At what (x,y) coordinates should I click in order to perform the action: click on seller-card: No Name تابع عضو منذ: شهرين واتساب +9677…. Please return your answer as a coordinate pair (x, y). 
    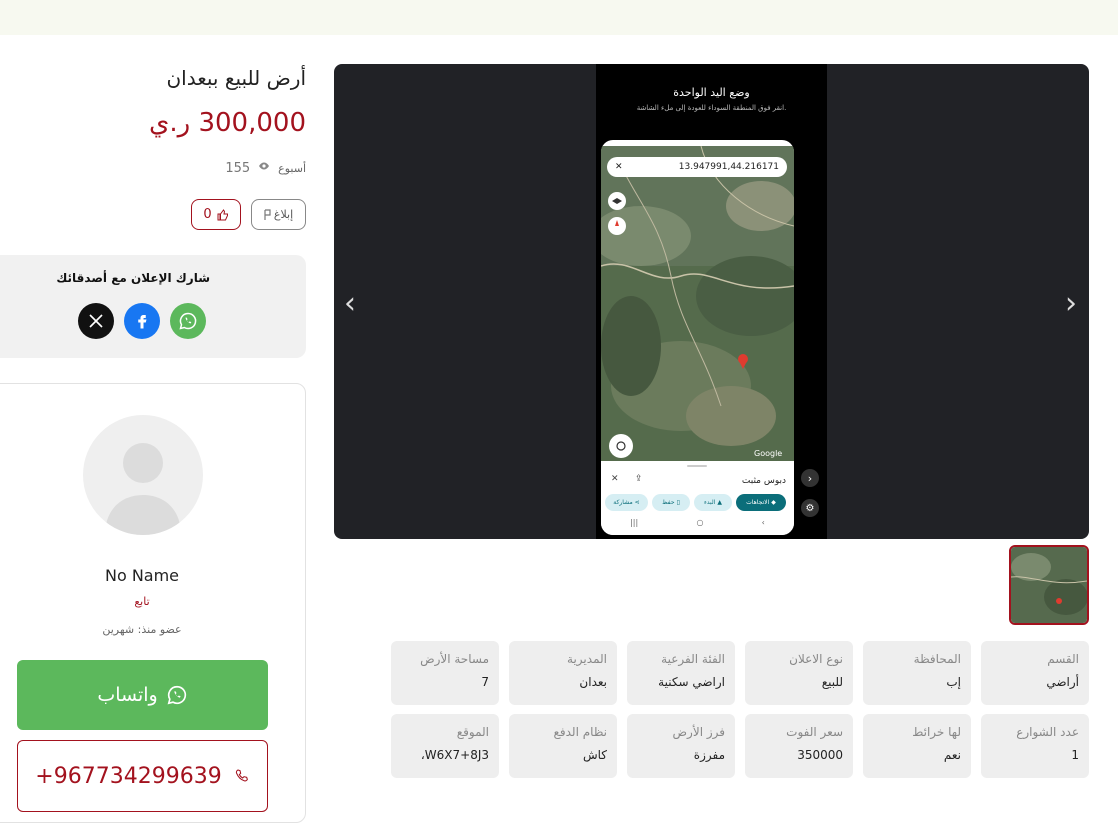
    Looking at the image, I should click on (153, 603).